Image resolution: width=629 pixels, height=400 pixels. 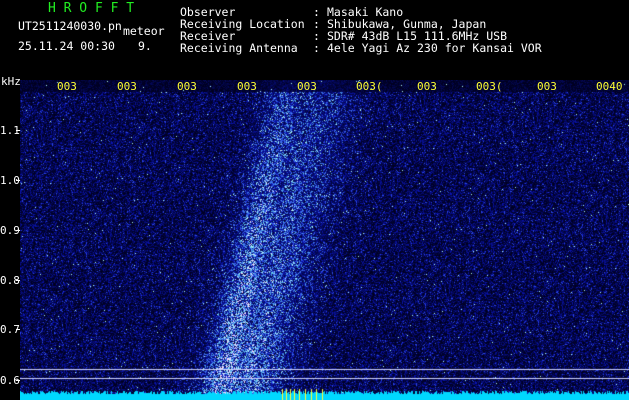 What do you see at coordinates (239, 48) in the screenshot?
I see `info-label-antenna: Receiving Antenna` at bounding box center [239, 48].